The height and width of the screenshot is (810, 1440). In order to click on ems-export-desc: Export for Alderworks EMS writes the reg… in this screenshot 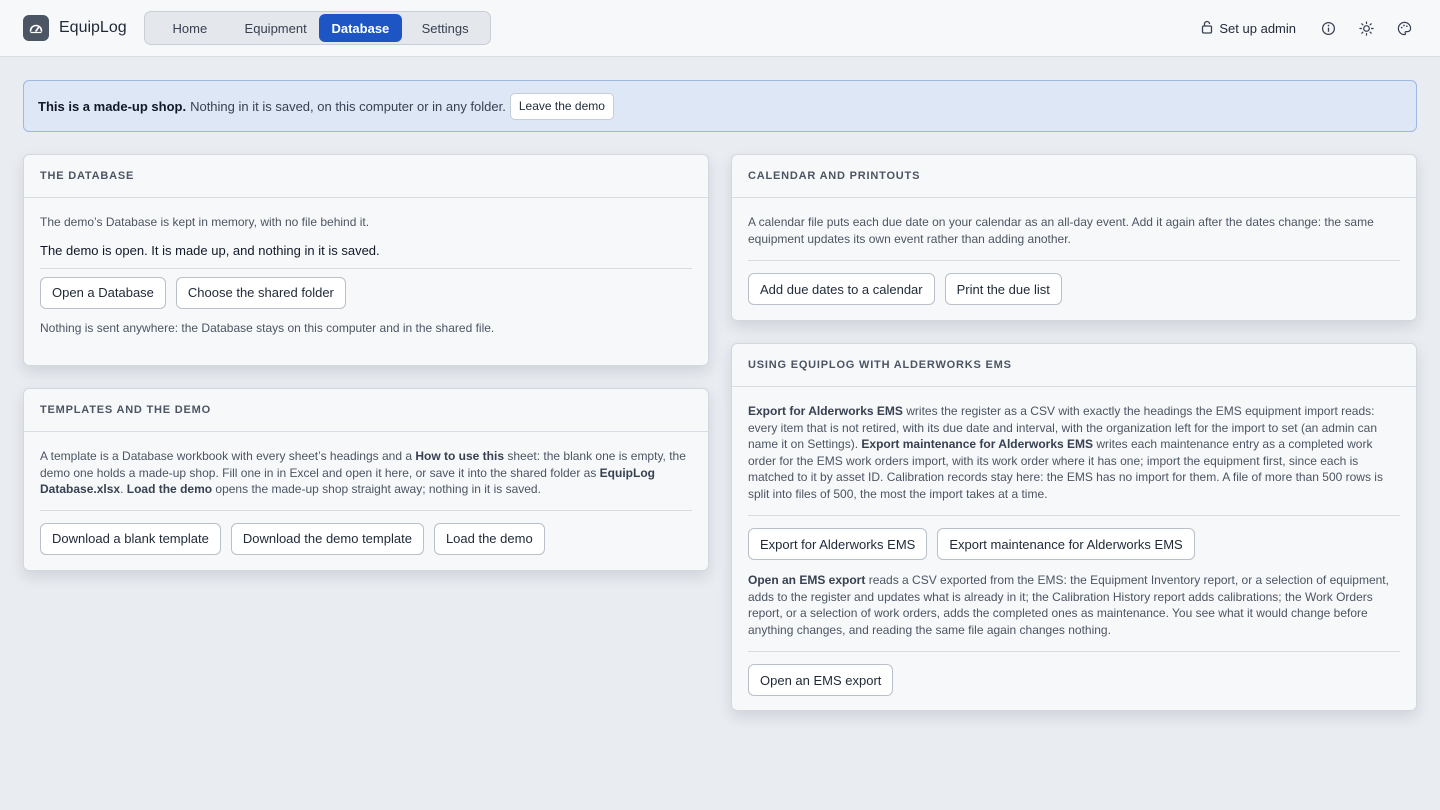, I will do `click(1065, 452)`.